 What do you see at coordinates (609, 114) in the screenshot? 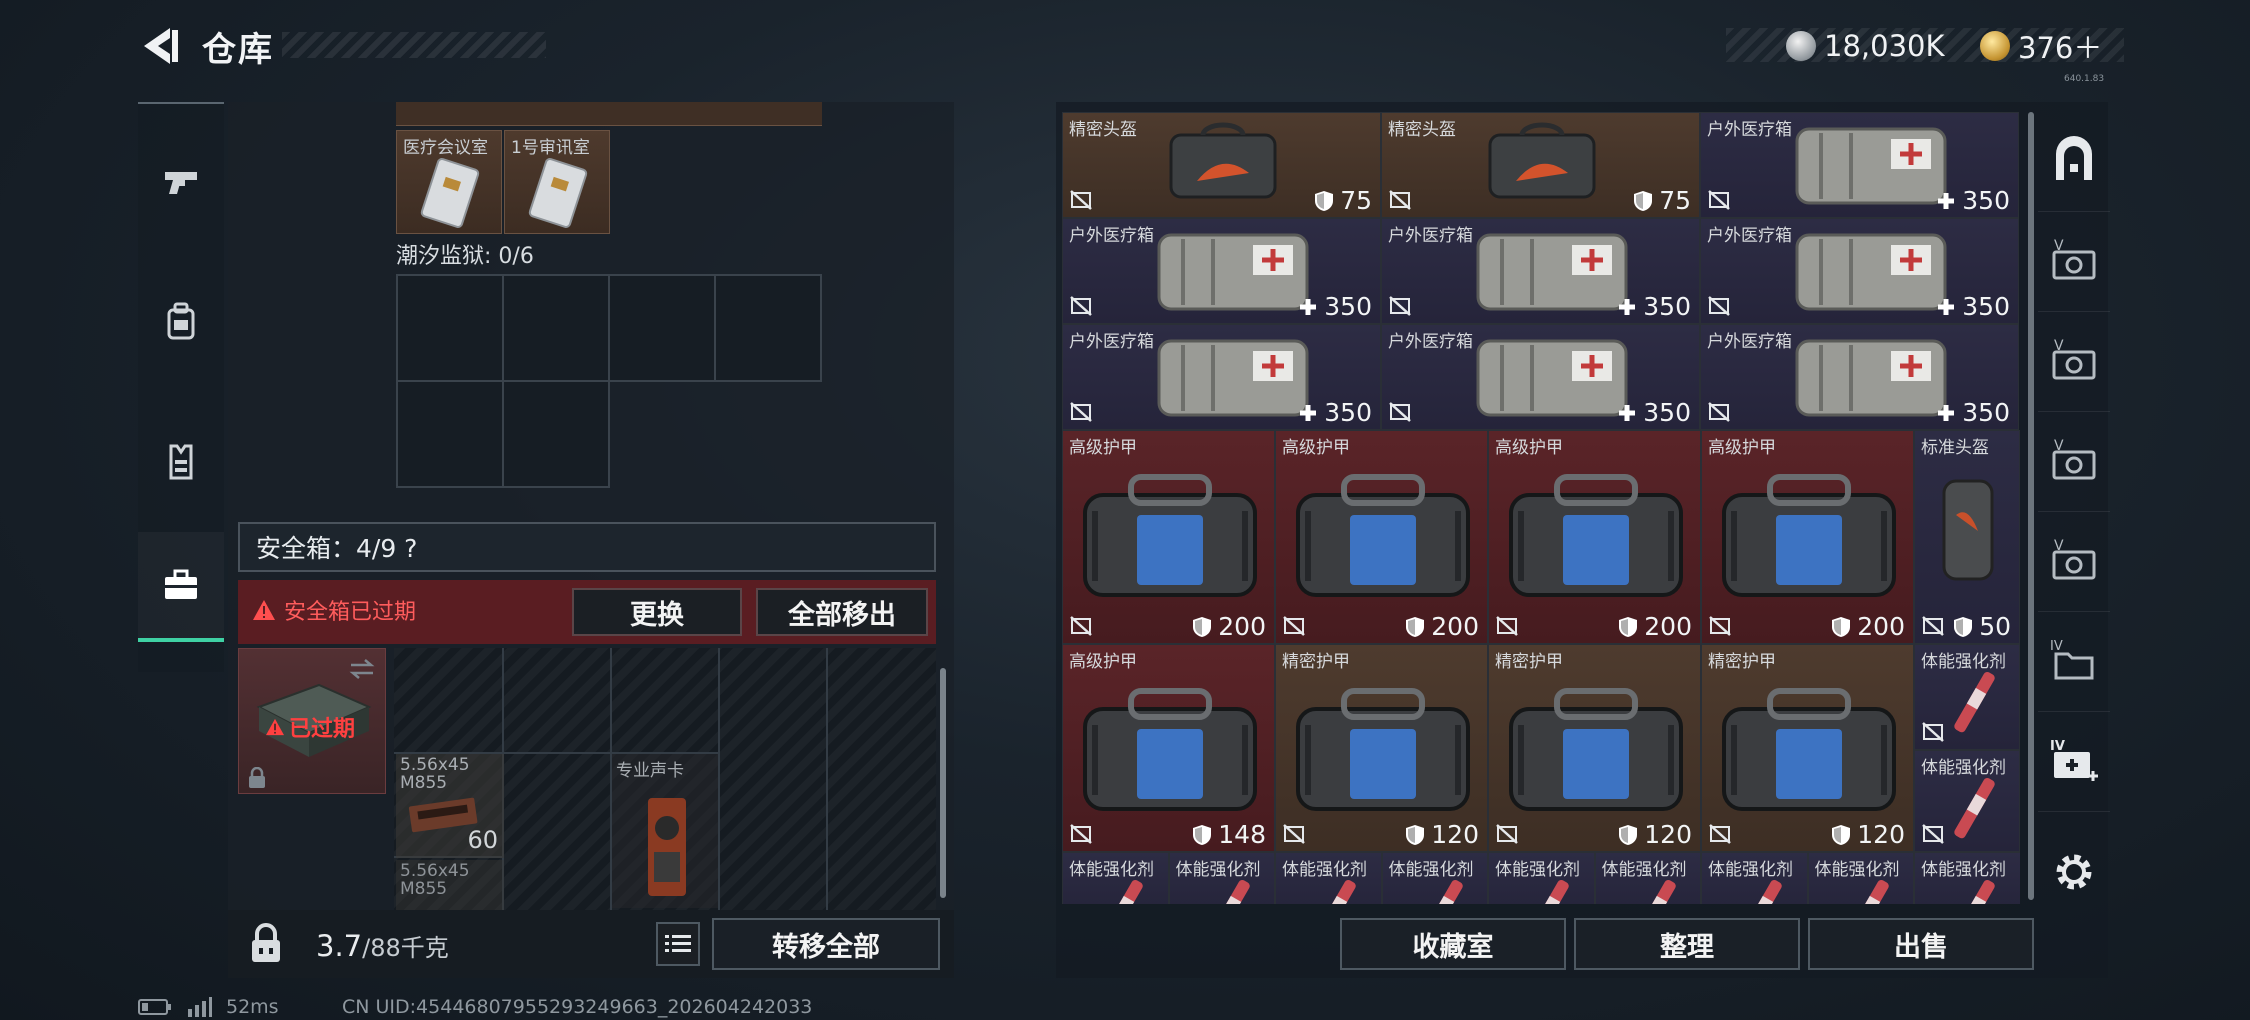
I see `cropped-item-row` at bounding box center [609, 114].